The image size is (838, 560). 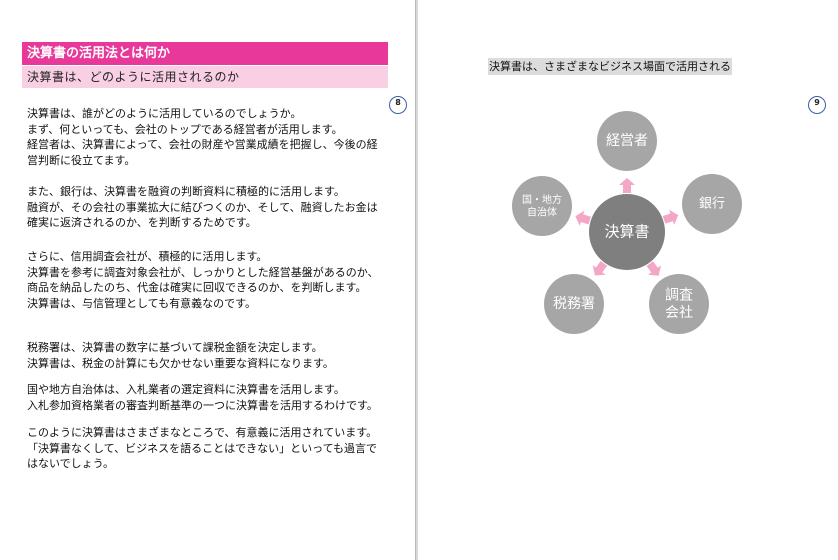 I want to click on section-title: 決算書の活用法とは何か, so click(x=205, y=53).